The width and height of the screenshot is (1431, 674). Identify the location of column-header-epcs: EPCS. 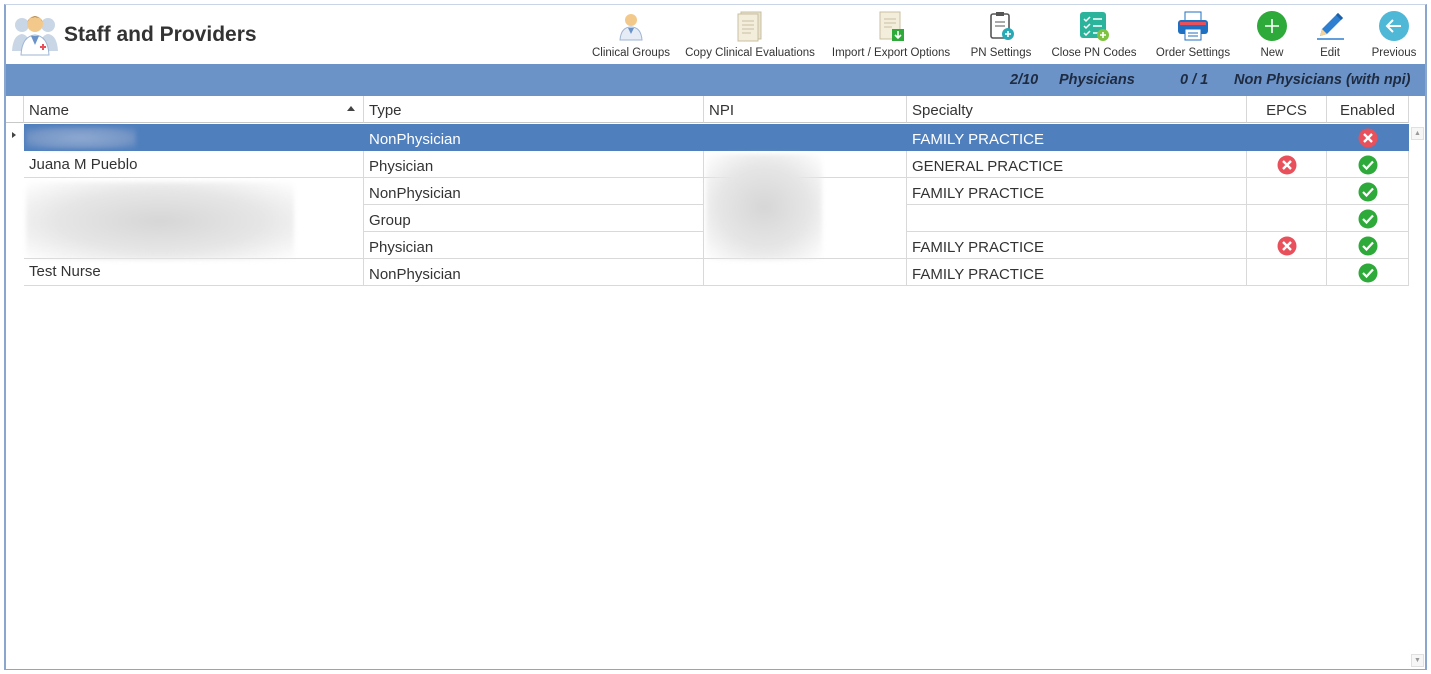
(1287, 109).